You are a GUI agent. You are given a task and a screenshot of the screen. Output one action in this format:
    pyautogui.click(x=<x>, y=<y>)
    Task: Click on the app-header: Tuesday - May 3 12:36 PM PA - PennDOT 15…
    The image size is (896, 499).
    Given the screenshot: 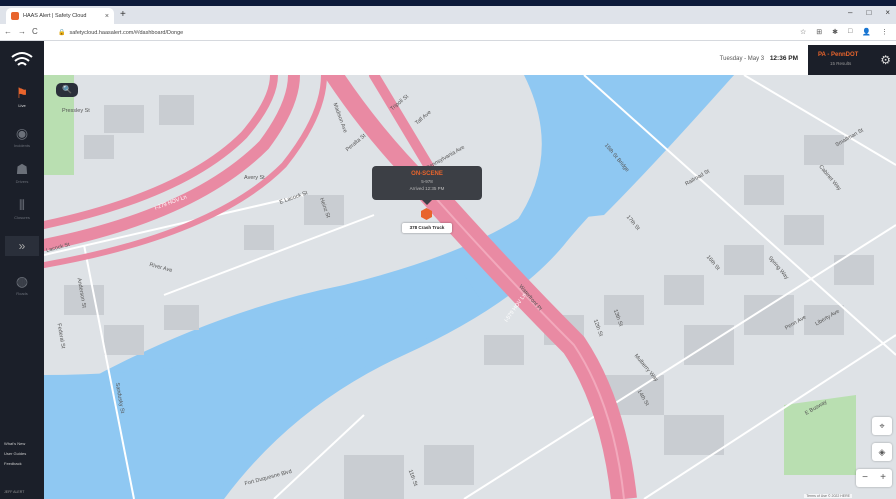 What is the action you would take?
    pyautogui.click(x=470, y=58)
    